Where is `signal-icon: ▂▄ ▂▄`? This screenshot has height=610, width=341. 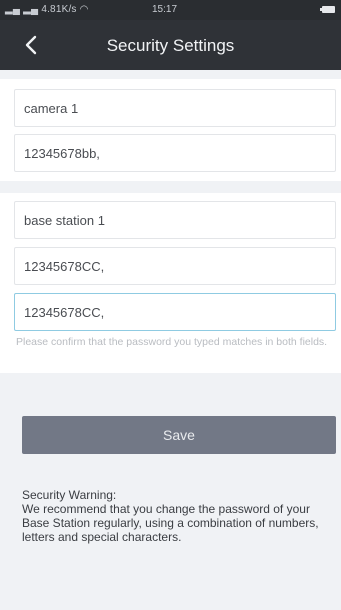
signal-icon: ▂▄ ▂▄ is located at coordinates (23, 9).